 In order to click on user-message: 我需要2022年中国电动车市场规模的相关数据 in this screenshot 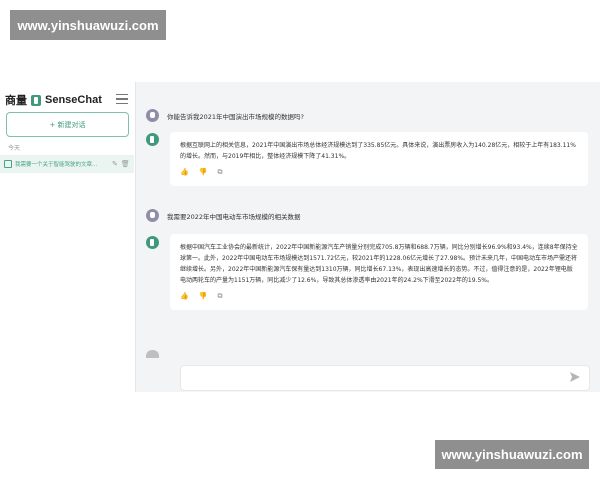, I will do `click(223, 215)`.